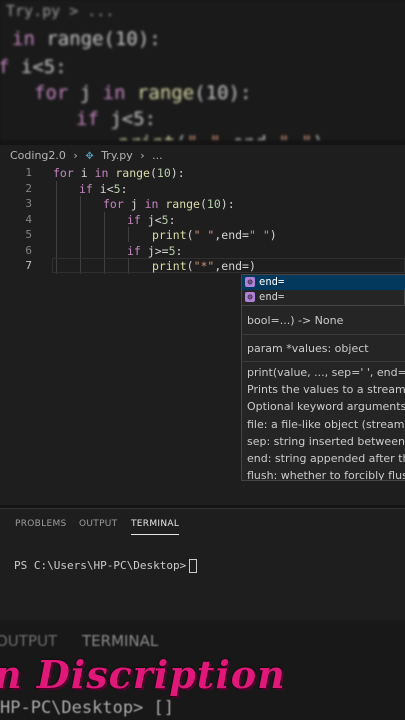 This screenshot has width=405, height=720. What do you see at coordinates (143, 674) in the screenshot?
I see `video-caption: n Discription` at bounding box center [143, 674].